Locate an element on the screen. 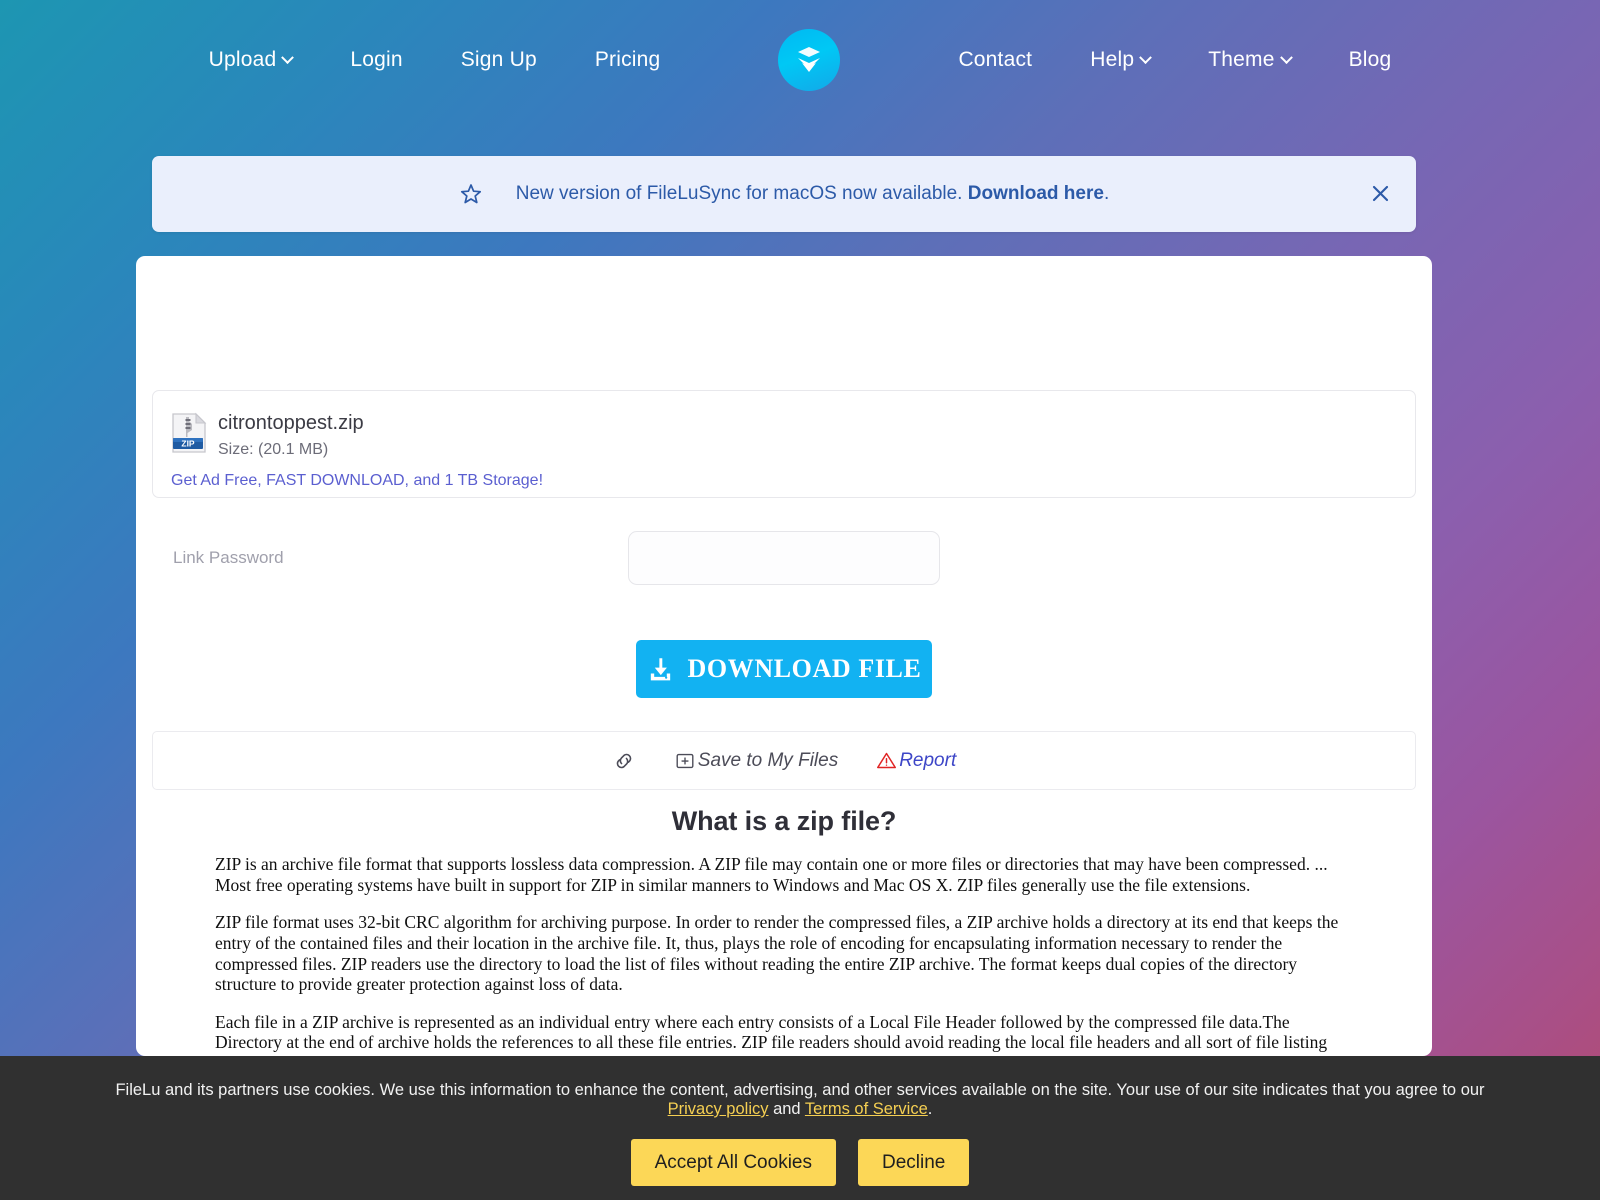 The height and width of the screenshot is (1200, 1600). link-password-row: Link Password is located at coordinates (784, 558).